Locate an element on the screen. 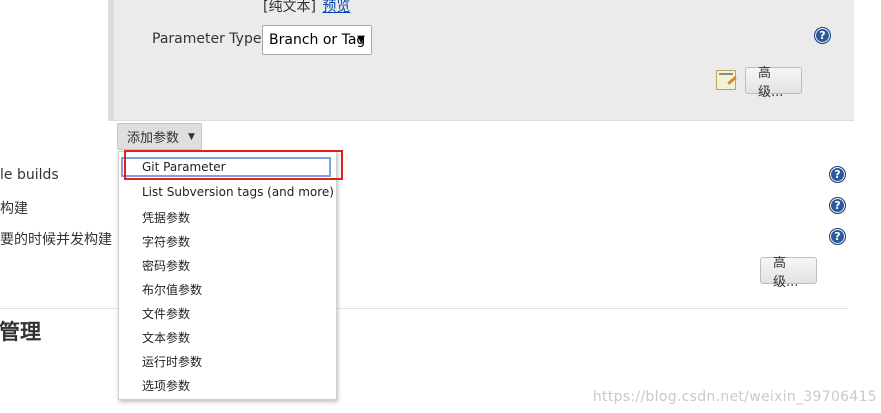 The width and height of the screenshot is (881, 413). option-label-concurrent: 要的时候并发构建 is located at coordinates (56, 240).